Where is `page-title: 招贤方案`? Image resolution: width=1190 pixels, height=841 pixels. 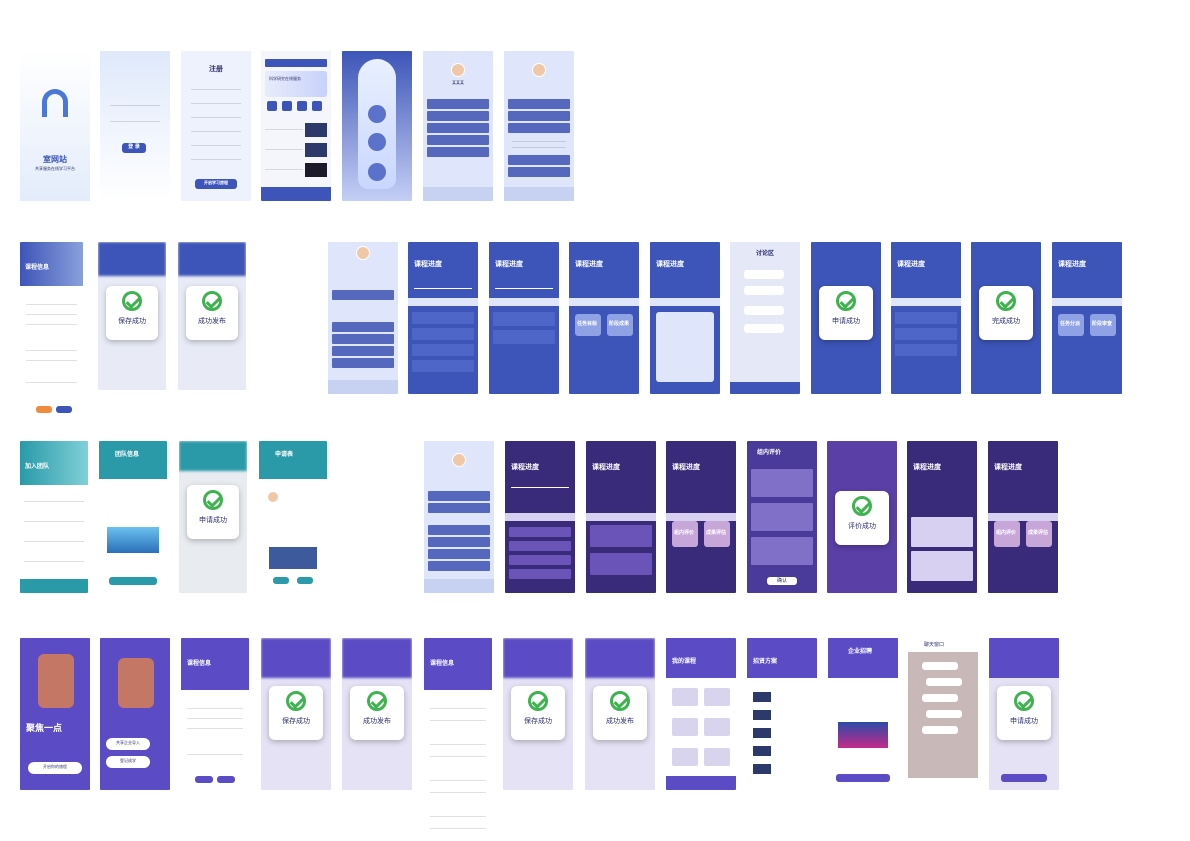
page-title: 招贤方案 is located at coordinates (765, 661).